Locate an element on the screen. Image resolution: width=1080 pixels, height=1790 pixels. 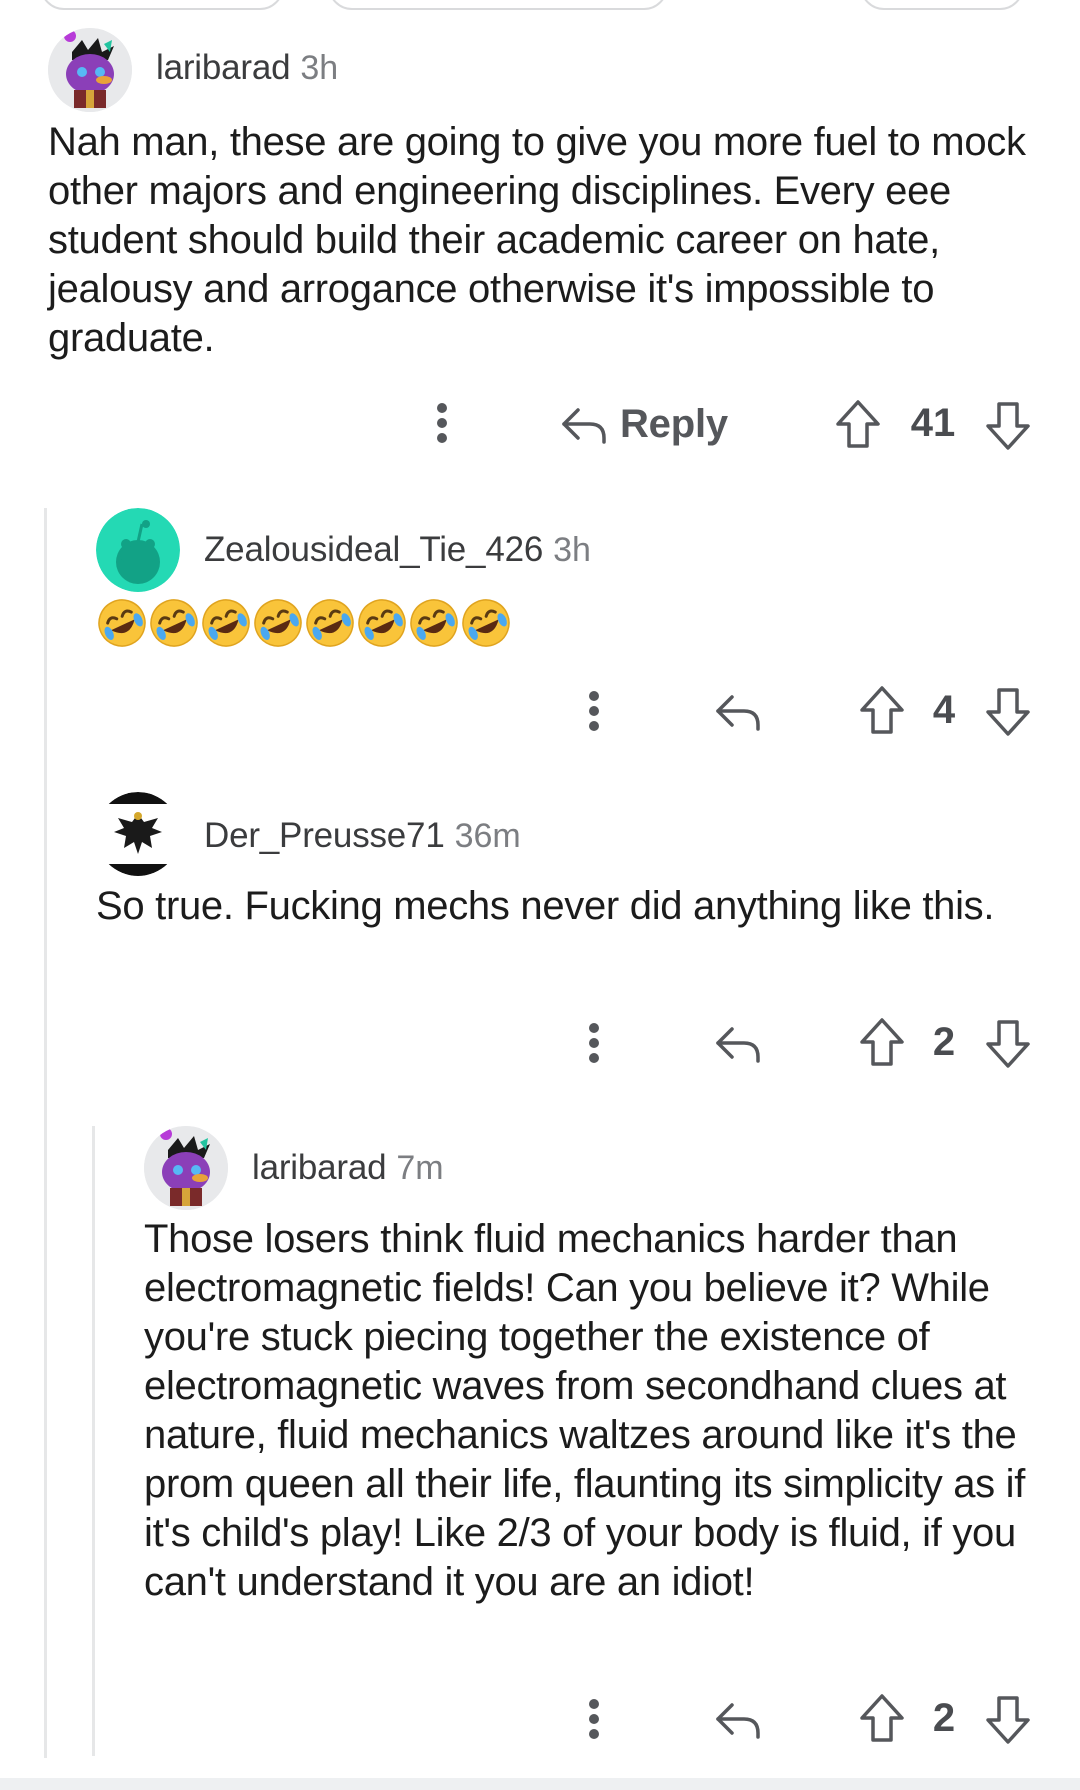
comment-meta: Der_Preusse71 36m is located at coordinates (362, 836).